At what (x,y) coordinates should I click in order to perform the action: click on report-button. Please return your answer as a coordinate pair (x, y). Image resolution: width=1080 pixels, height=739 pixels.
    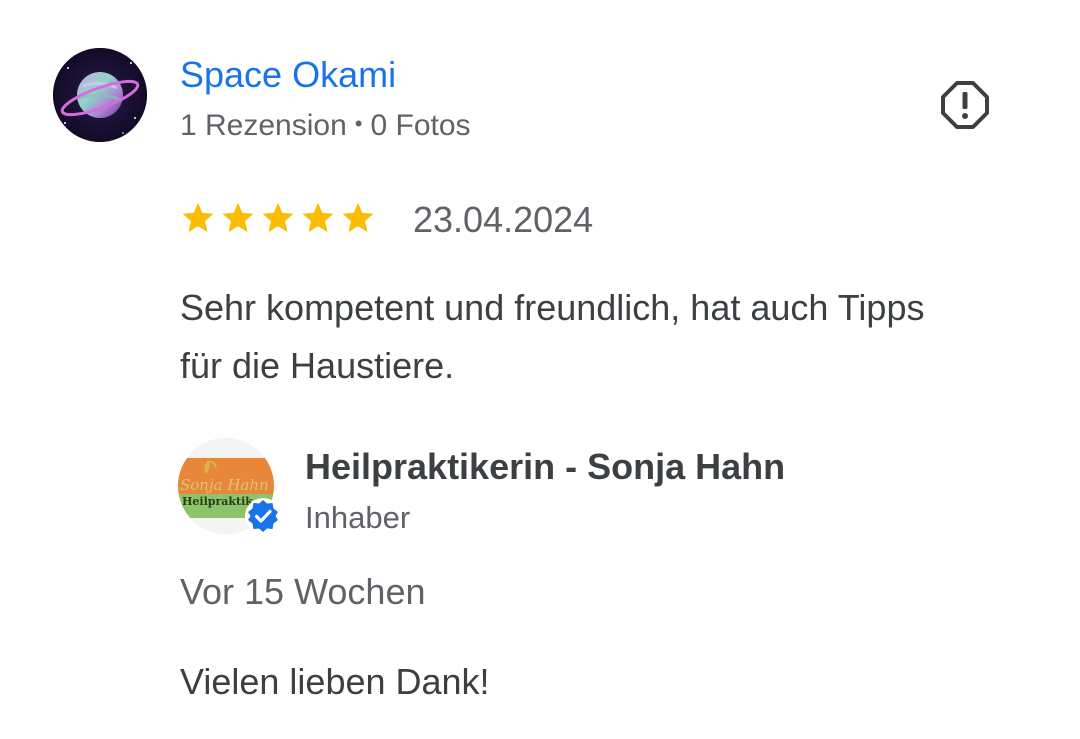
    Looking at the image, I should click on (965, 105).